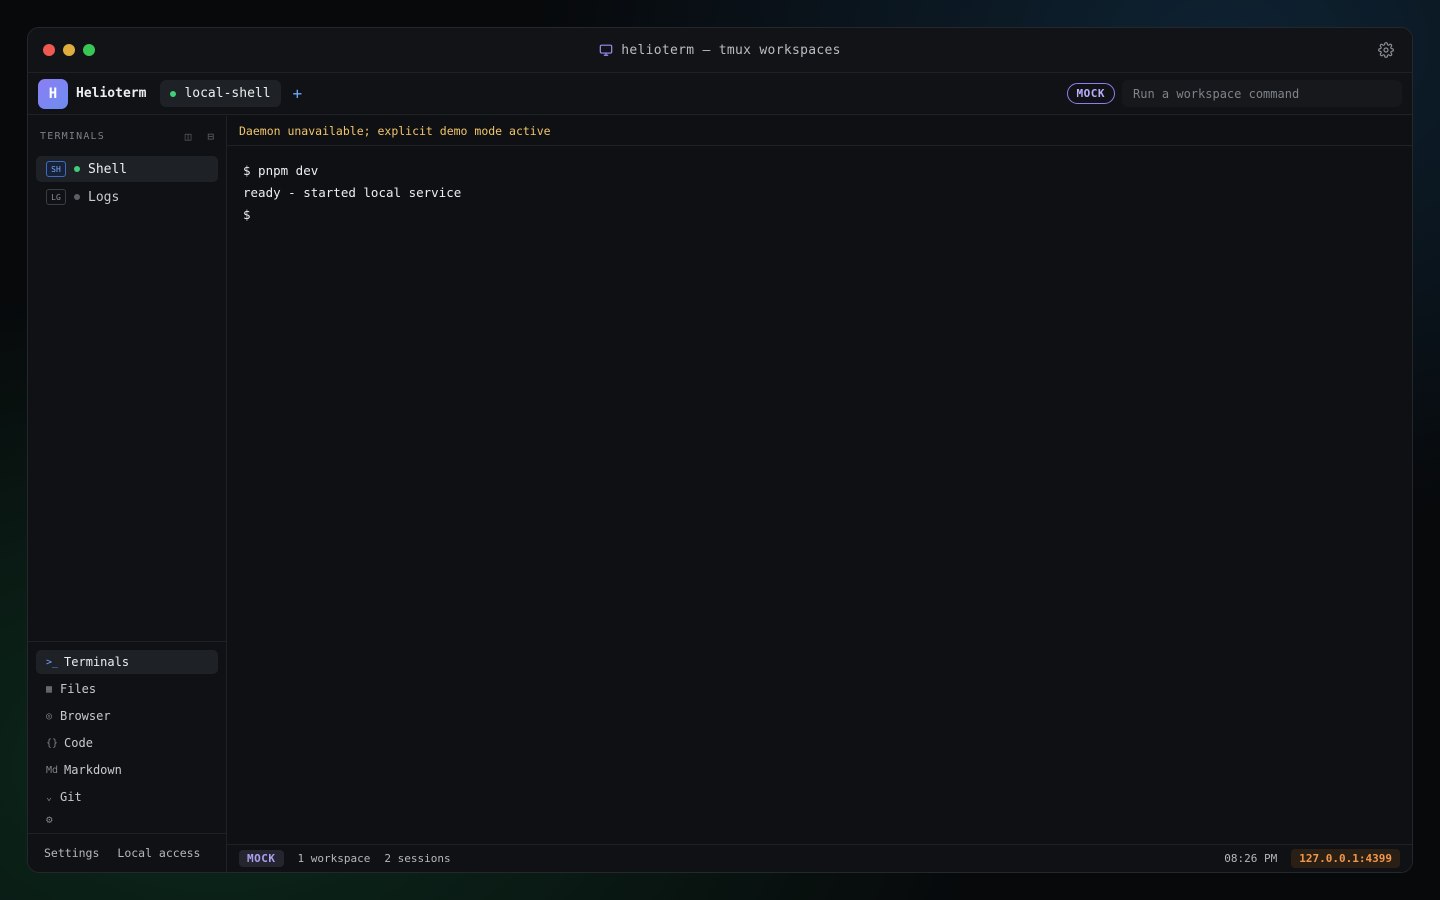  What do you see at coordinates (71, 853) in the screenshot?
I see `settings-link: Settings` at bounding box center [71, 853].